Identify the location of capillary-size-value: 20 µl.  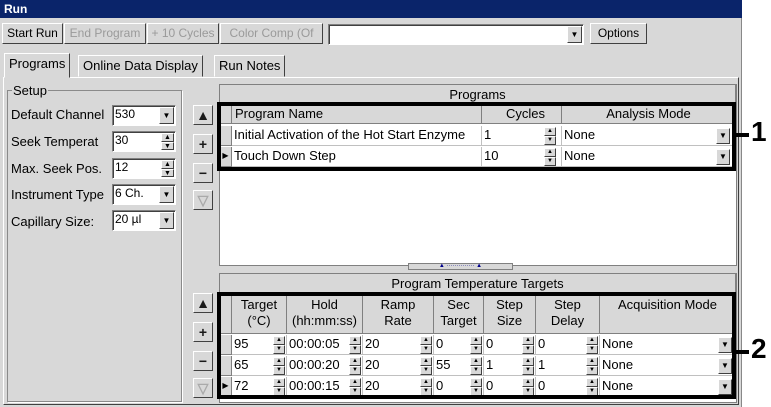
(128, 219).